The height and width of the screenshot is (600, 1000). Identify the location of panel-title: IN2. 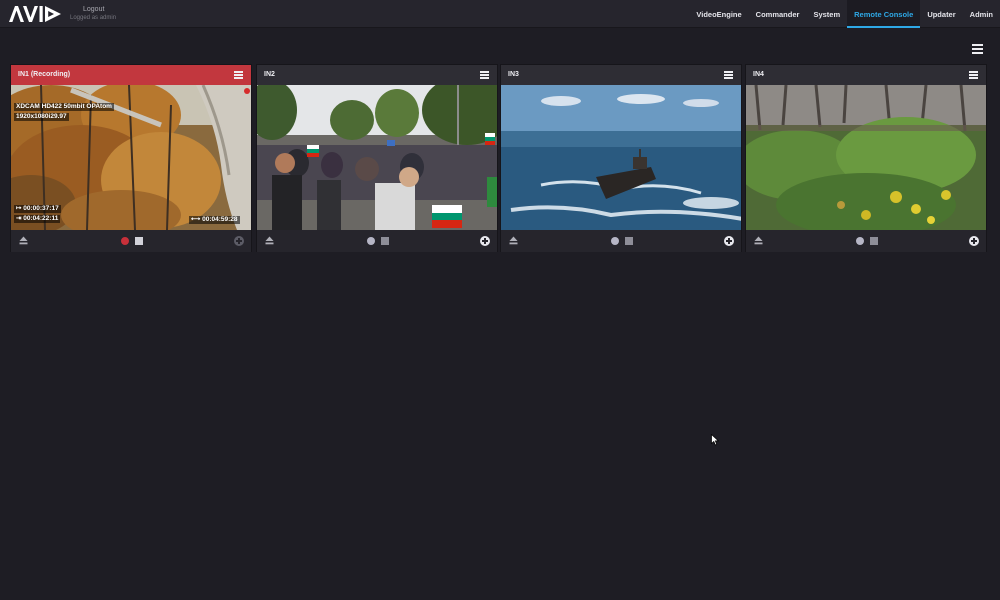
(269, 74).